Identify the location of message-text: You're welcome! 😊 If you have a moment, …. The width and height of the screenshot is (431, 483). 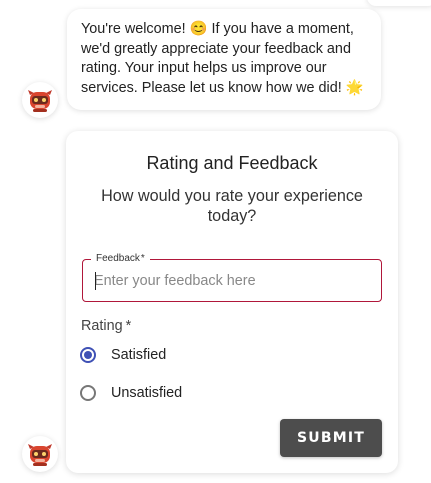
(222, 58).